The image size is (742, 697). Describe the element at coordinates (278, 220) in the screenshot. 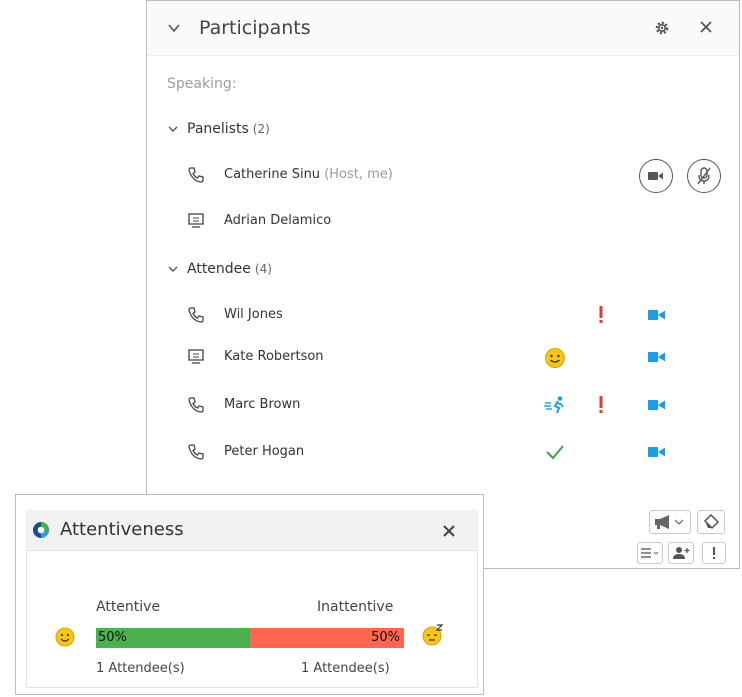

I see `participant-name: Adrian Delamico` at that location.